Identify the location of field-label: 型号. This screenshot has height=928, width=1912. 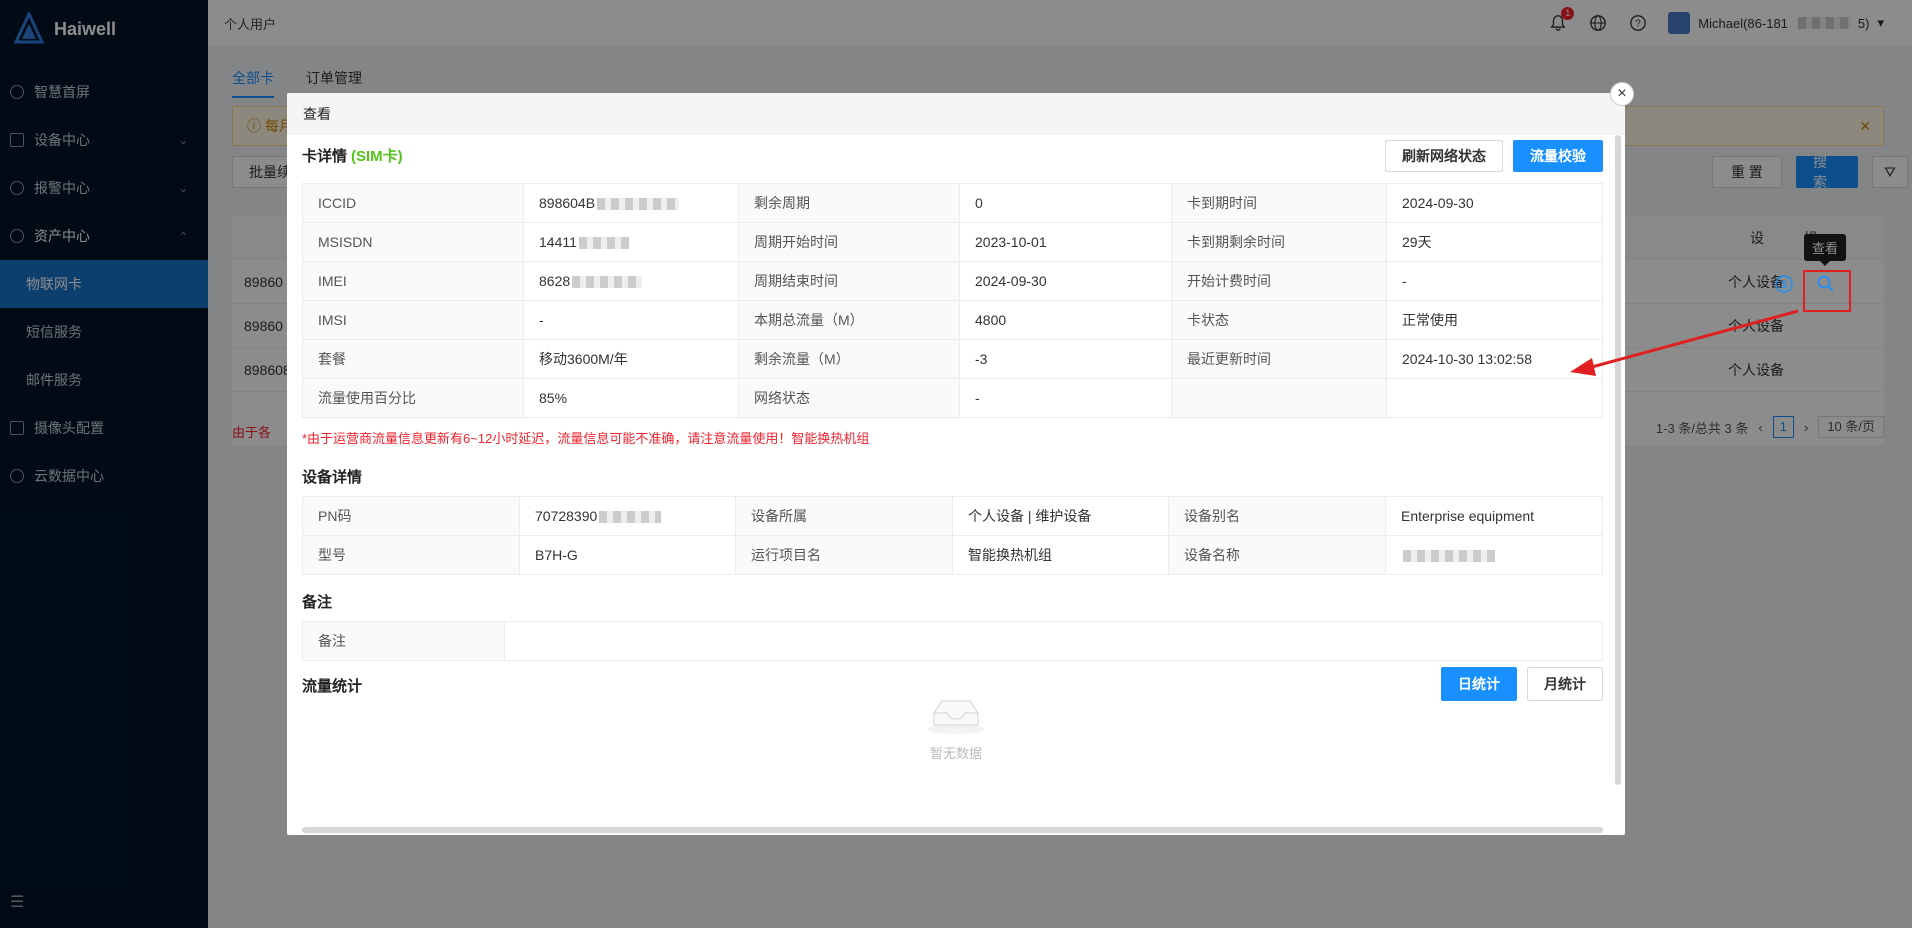
(411, 555).